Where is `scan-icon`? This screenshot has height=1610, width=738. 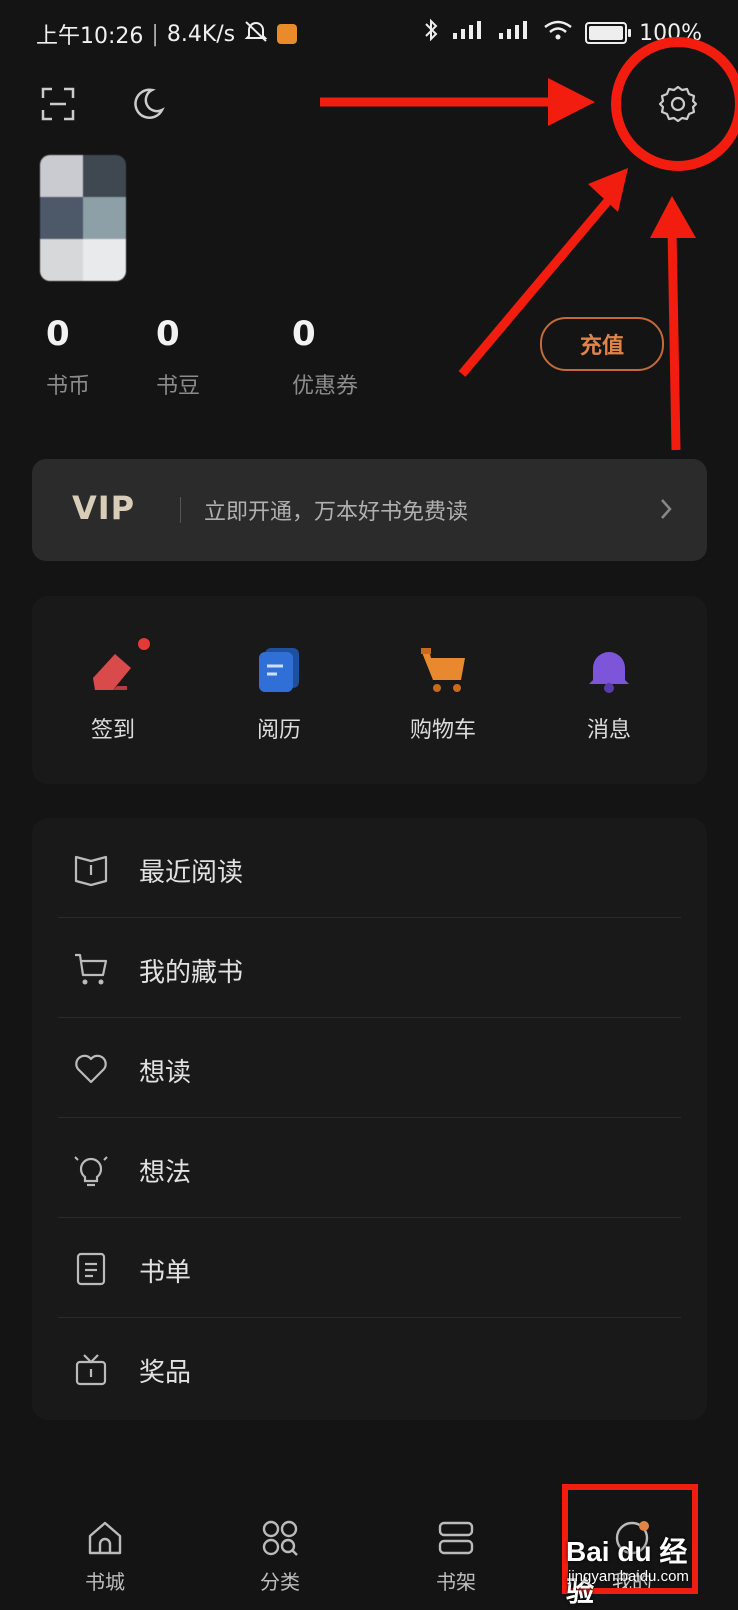
scan-icon is located at coordinates (58, 104).